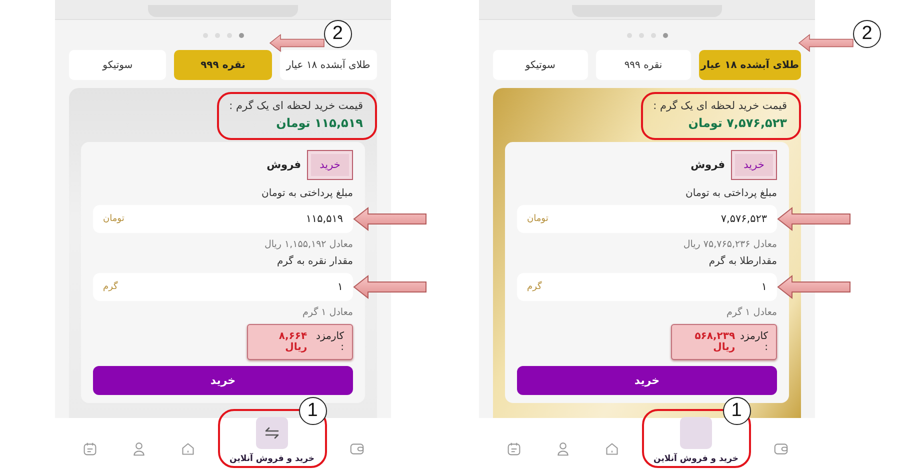 This screenshot has width=900, height=470. Describe the element at coordinates (319, 123) in the screenshot. I see `price-value: ۱۱۵,۵۱۹ تومان` at that location.